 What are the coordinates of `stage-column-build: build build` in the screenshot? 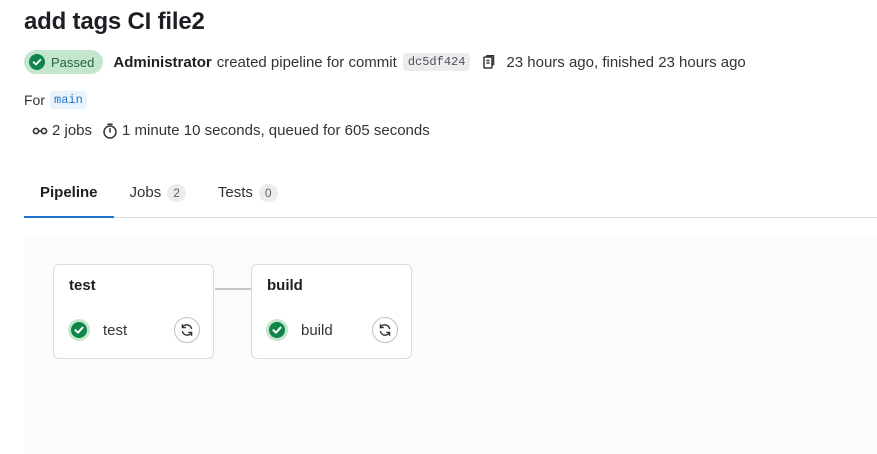 It's located at (331, 311).